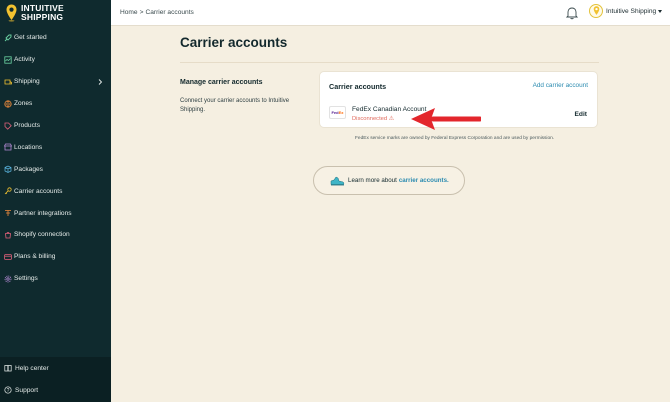  I want to click on carrier-accounts-link: carrier accounts., so click(424, 180).